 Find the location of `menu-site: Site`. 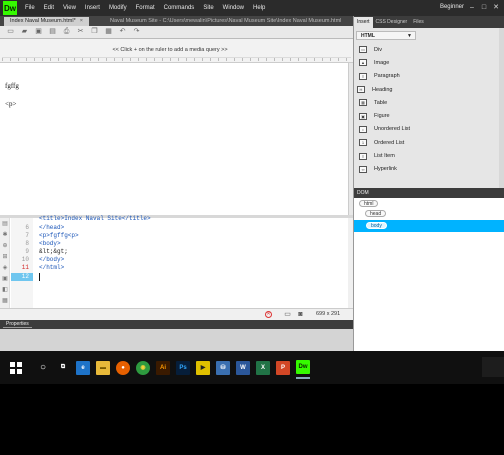

menu-site: Site is located at coordinates (208, 8).